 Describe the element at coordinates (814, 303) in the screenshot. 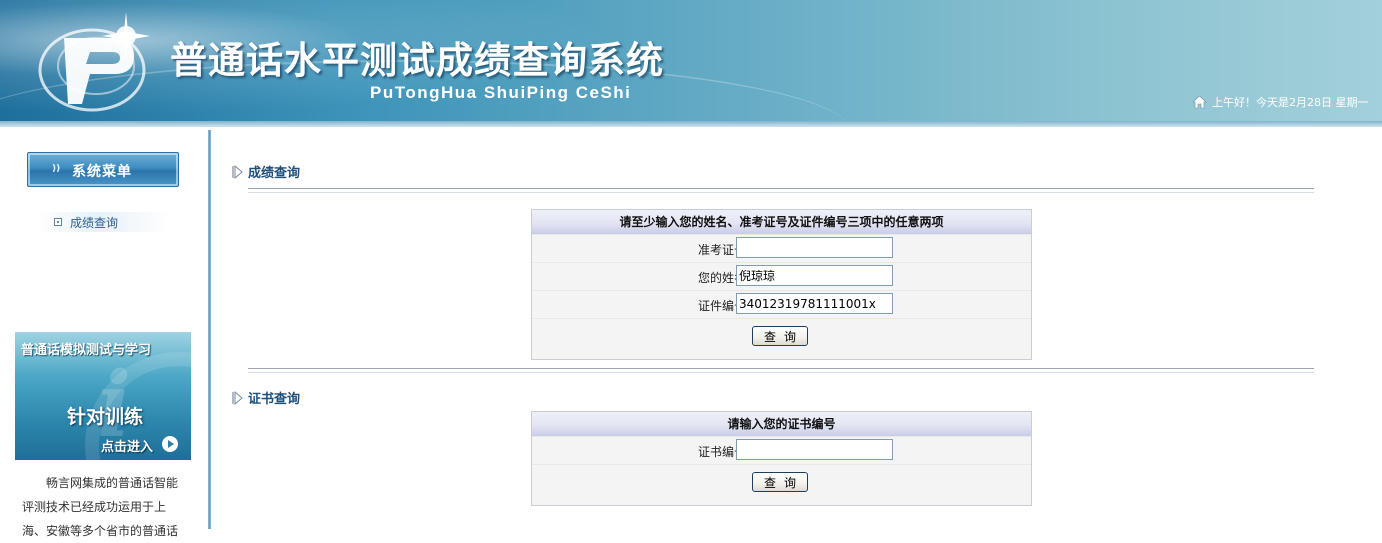

I see `id-number-input` at that location.